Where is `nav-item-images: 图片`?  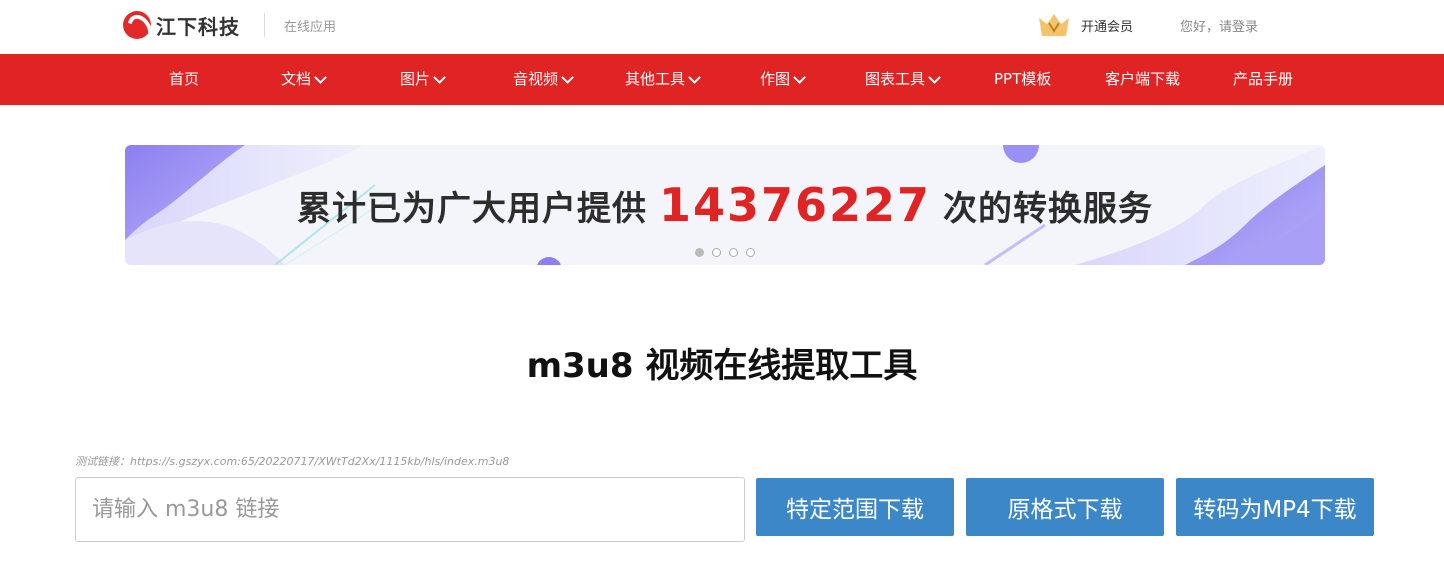
nav-item-images: 图片 is located at coordinates (423, 79).